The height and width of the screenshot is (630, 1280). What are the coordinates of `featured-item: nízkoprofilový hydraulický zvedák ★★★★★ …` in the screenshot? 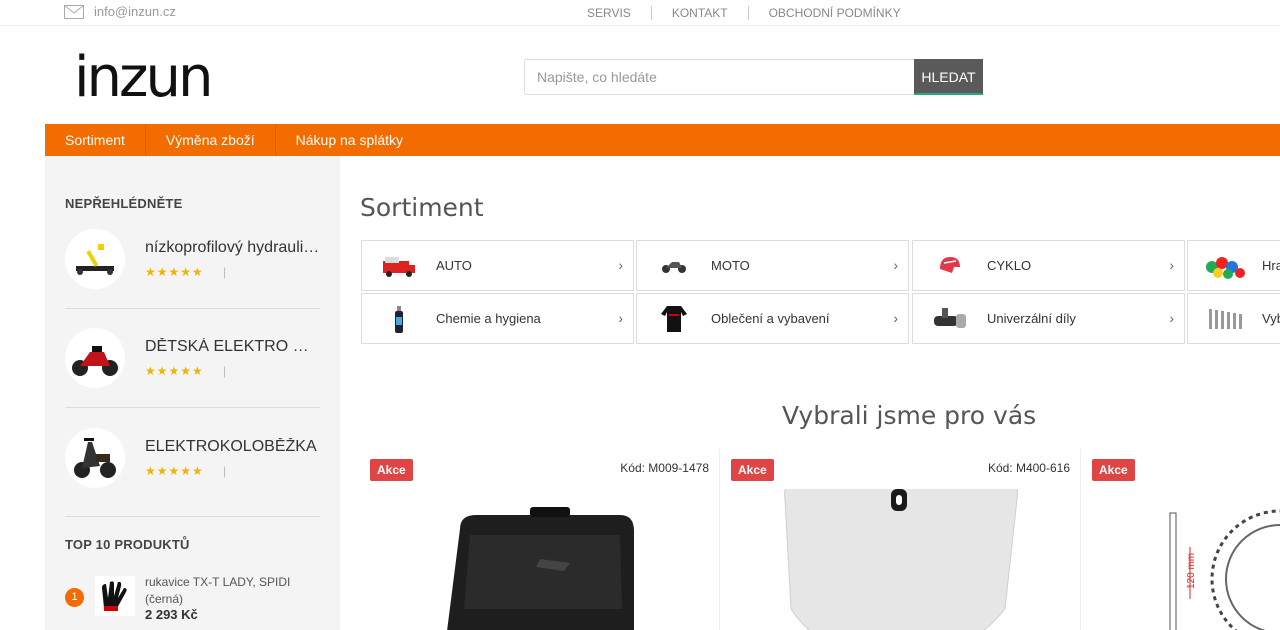 It's located at (192, 279).